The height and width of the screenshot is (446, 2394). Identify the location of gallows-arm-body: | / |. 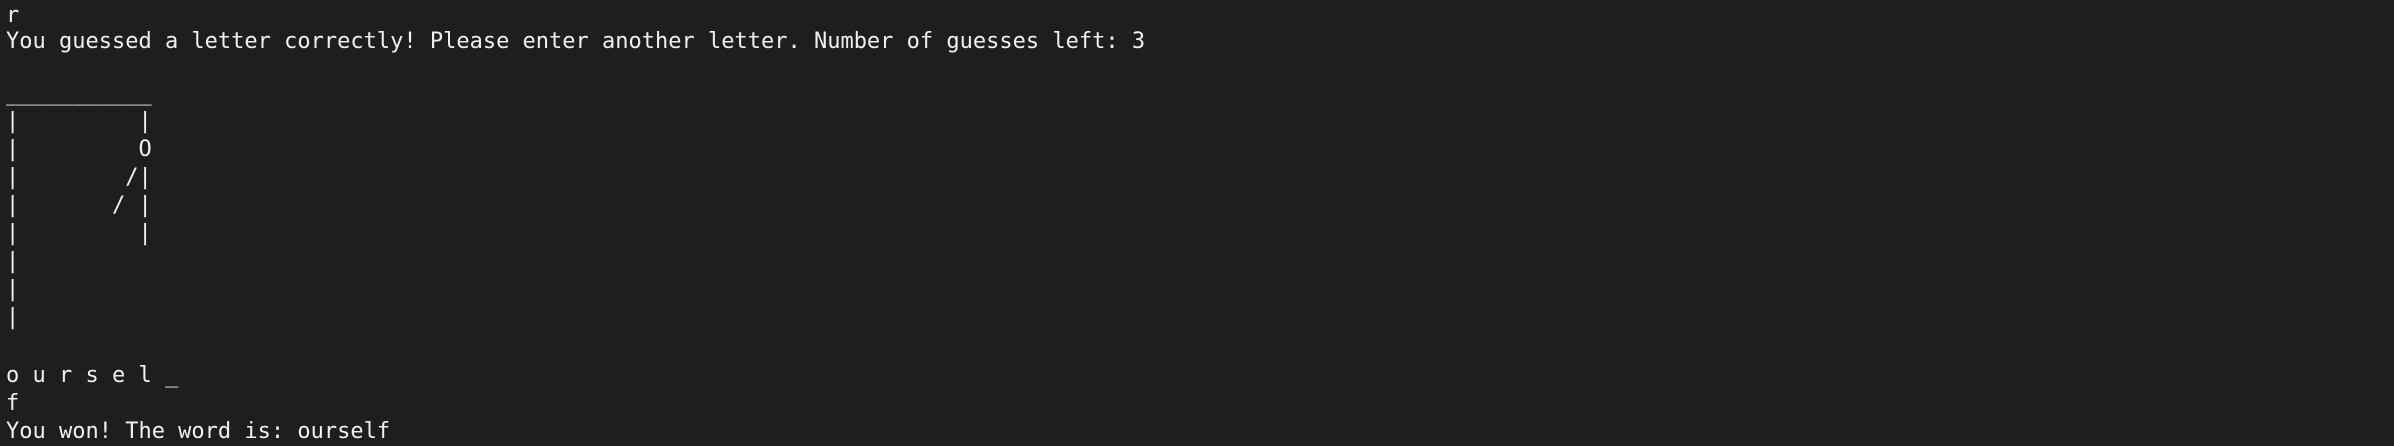
(79, 205).